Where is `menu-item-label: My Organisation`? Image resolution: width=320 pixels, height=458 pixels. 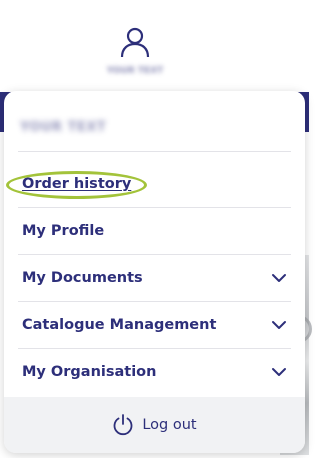 menu-item-label: My Organisation is located at coordinates (89, 372).